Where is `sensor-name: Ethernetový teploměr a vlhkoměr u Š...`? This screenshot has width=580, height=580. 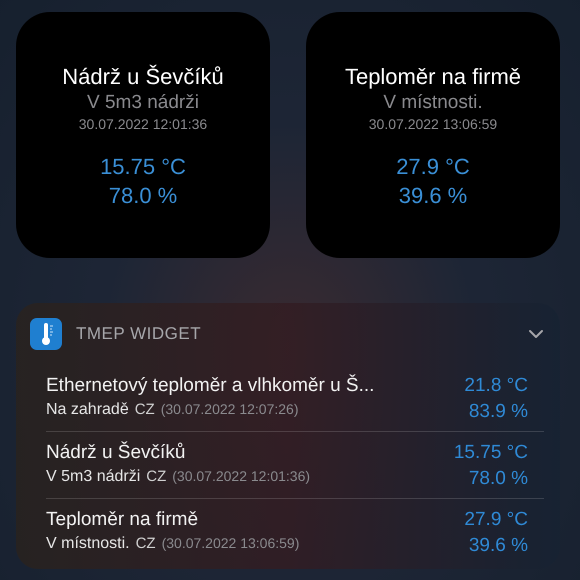 sensor-name: Ethernetový teploměr a vlhkoměr u Š... is located at coordinates (210, 386).